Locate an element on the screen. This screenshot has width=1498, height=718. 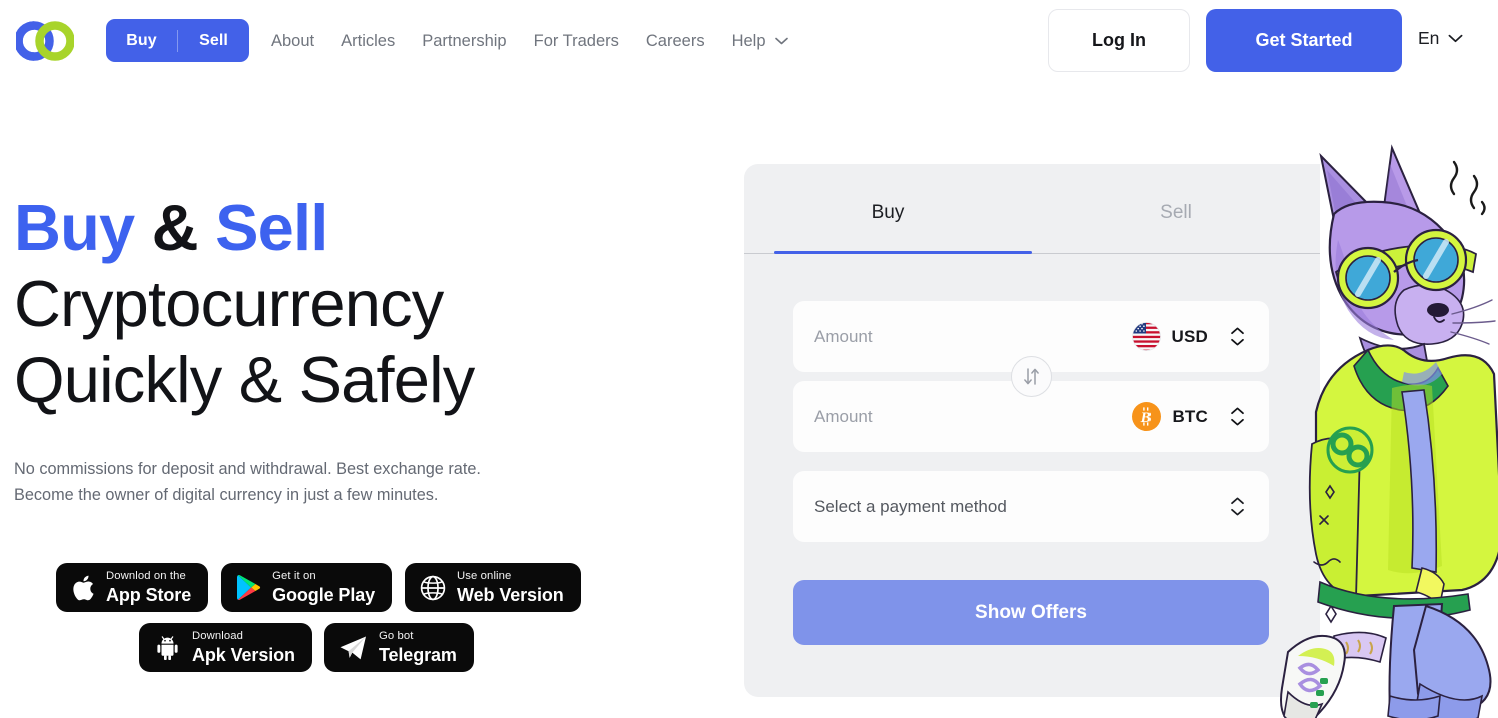
app-store-badge: Downlod on the App Store is located at coordinates (132, 587).